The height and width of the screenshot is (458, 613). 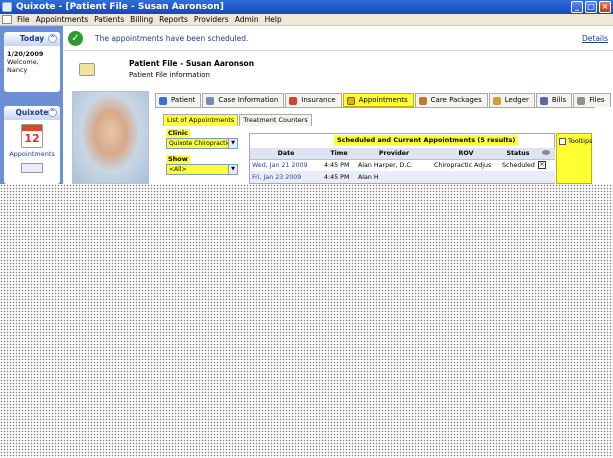 I want to click on tab-patient: Patient, so click(x=178, y=100).